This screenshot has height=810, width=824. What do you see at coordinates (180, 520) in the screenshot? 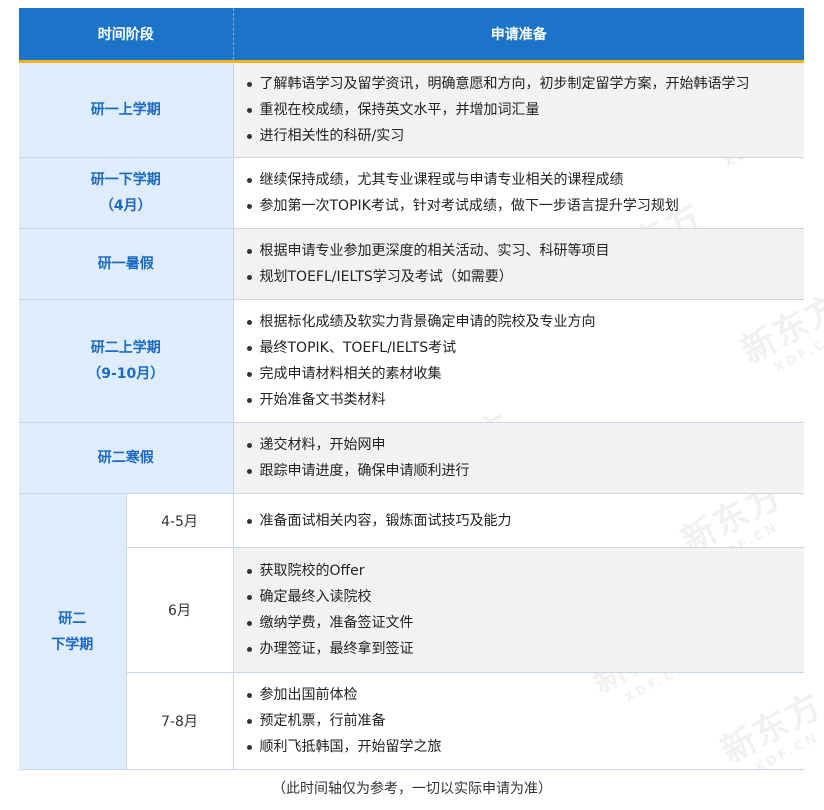
I see `sub-period-cell: 4-5月` at bounding box center [180, 520].